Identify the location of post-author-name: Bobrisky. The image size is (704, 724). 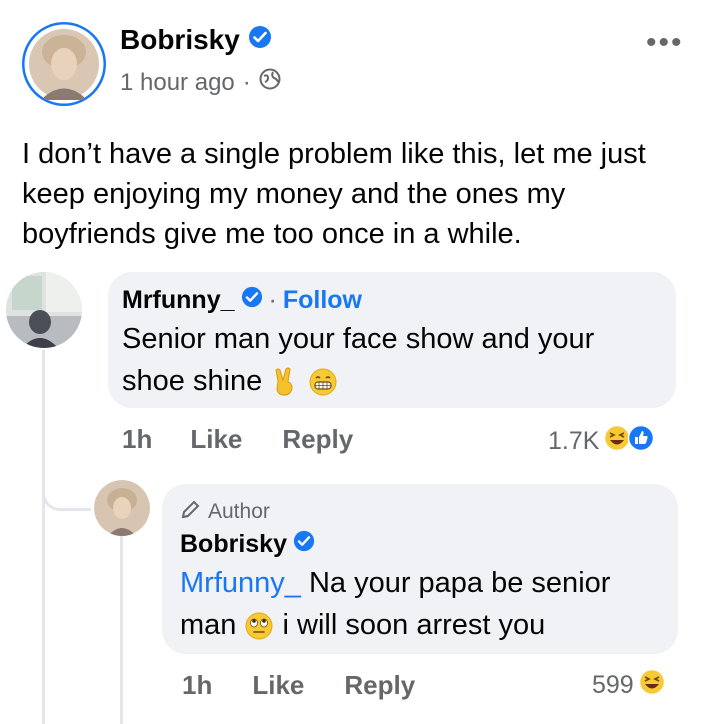
(180, 40).